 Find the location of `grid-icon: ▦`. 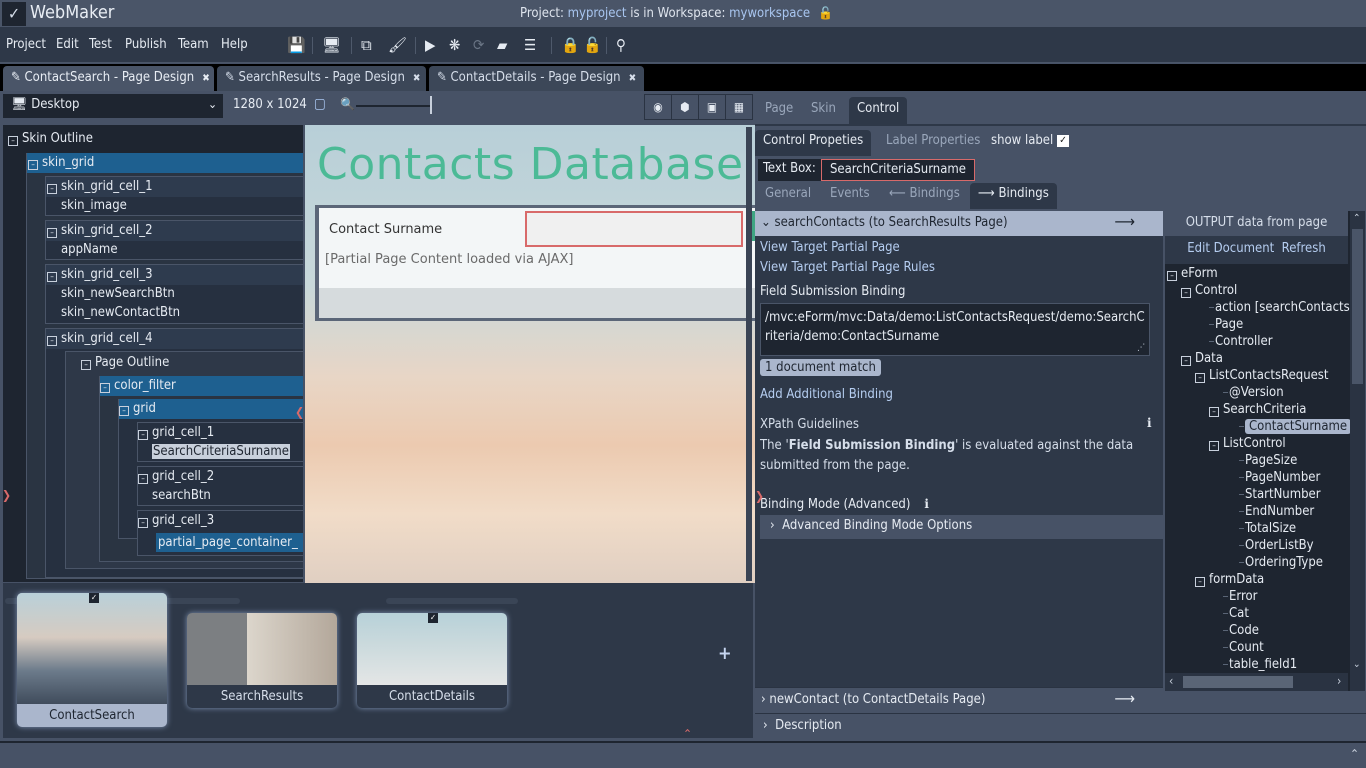

grid-icon: ▦ is located at coordinates (739, 107).